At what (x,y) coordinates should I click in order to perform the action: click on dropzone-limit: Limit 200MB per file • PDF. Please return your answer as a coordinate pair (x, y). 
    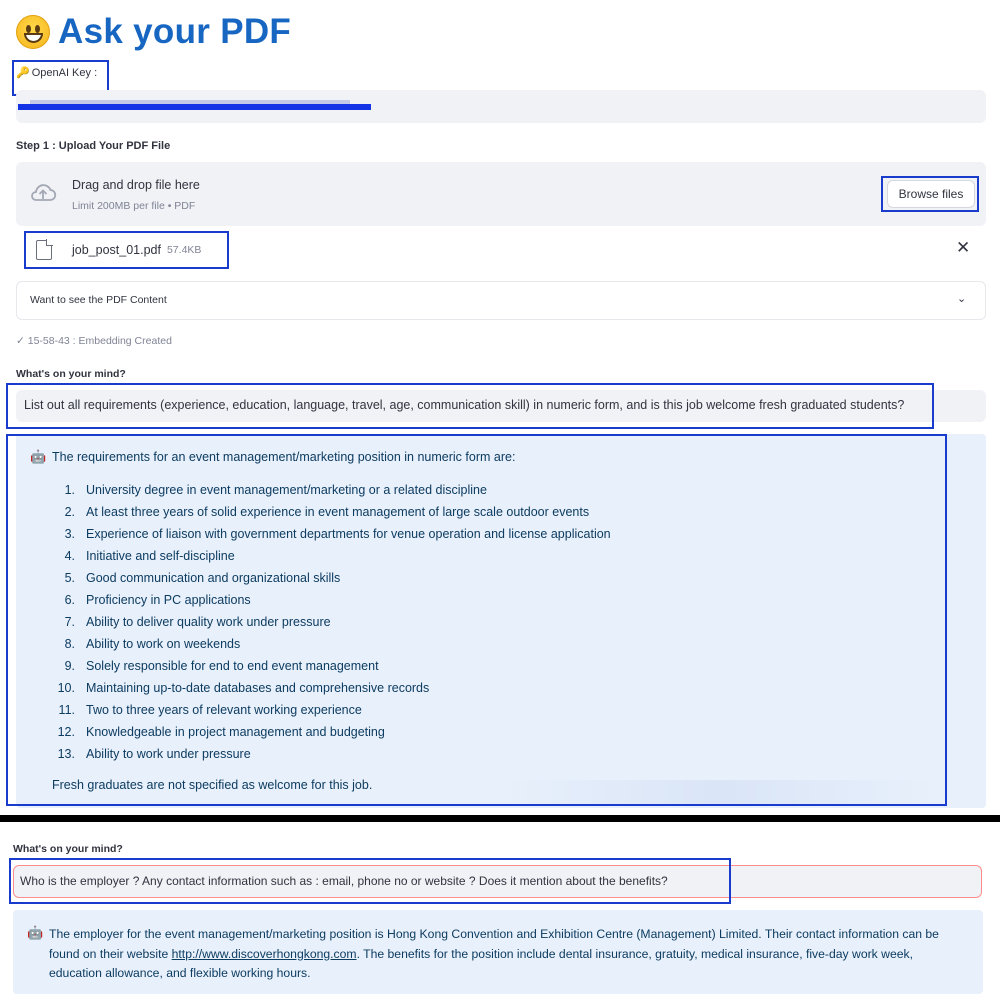
    Looking at the image, I should click on (134, 206).